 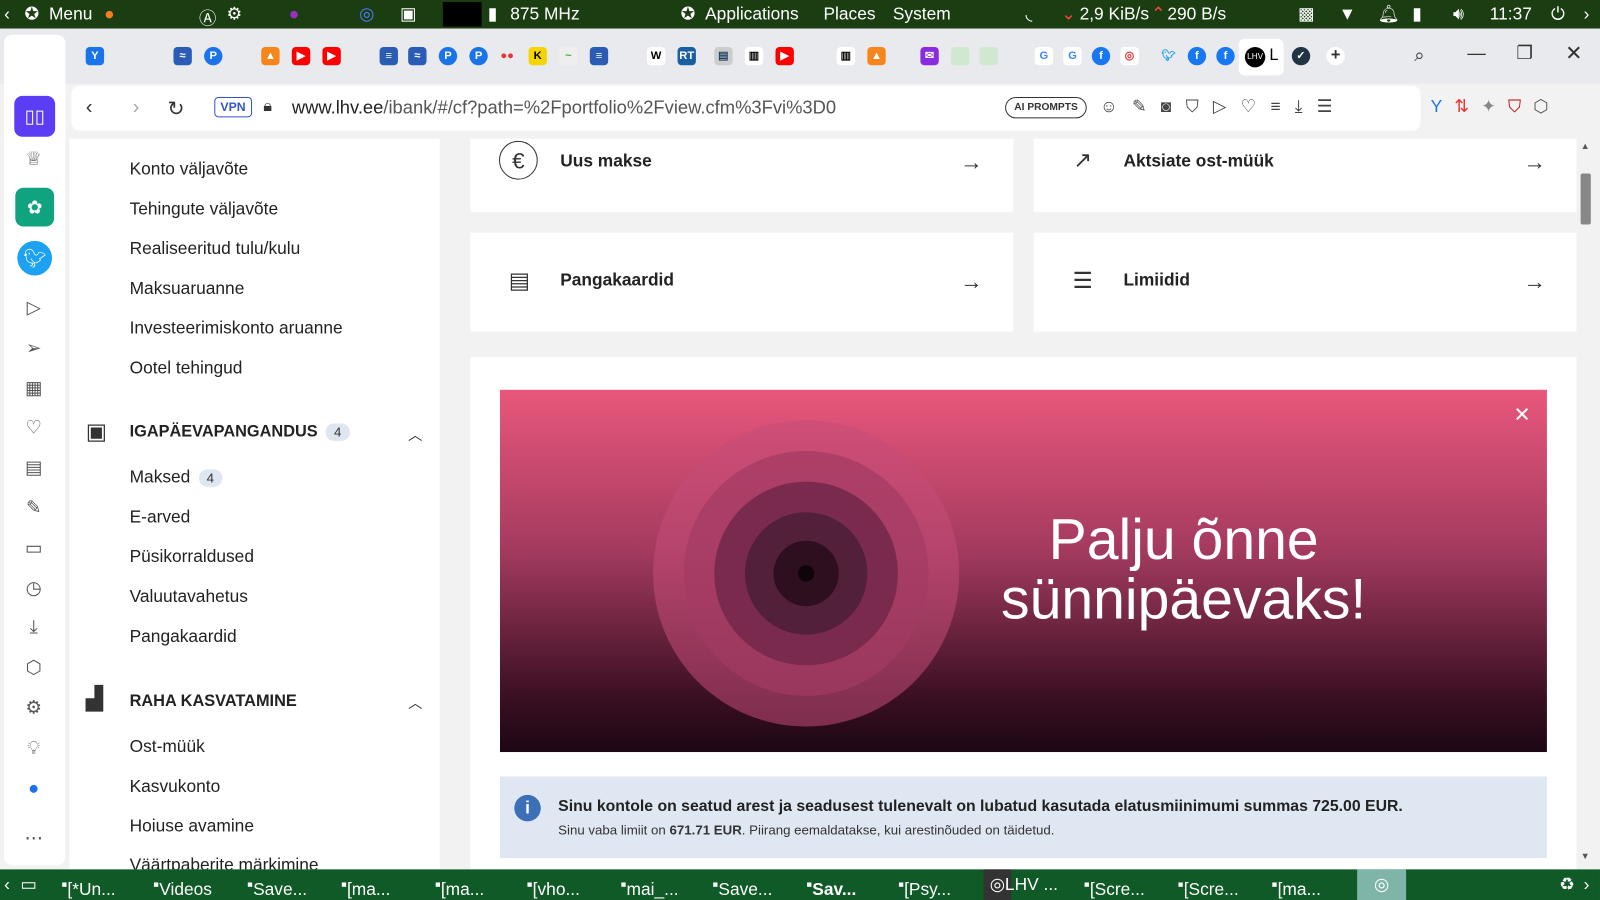 I want to click on menu-valuutavahetus: Valuutavahetus, so click(x=189, y=597).